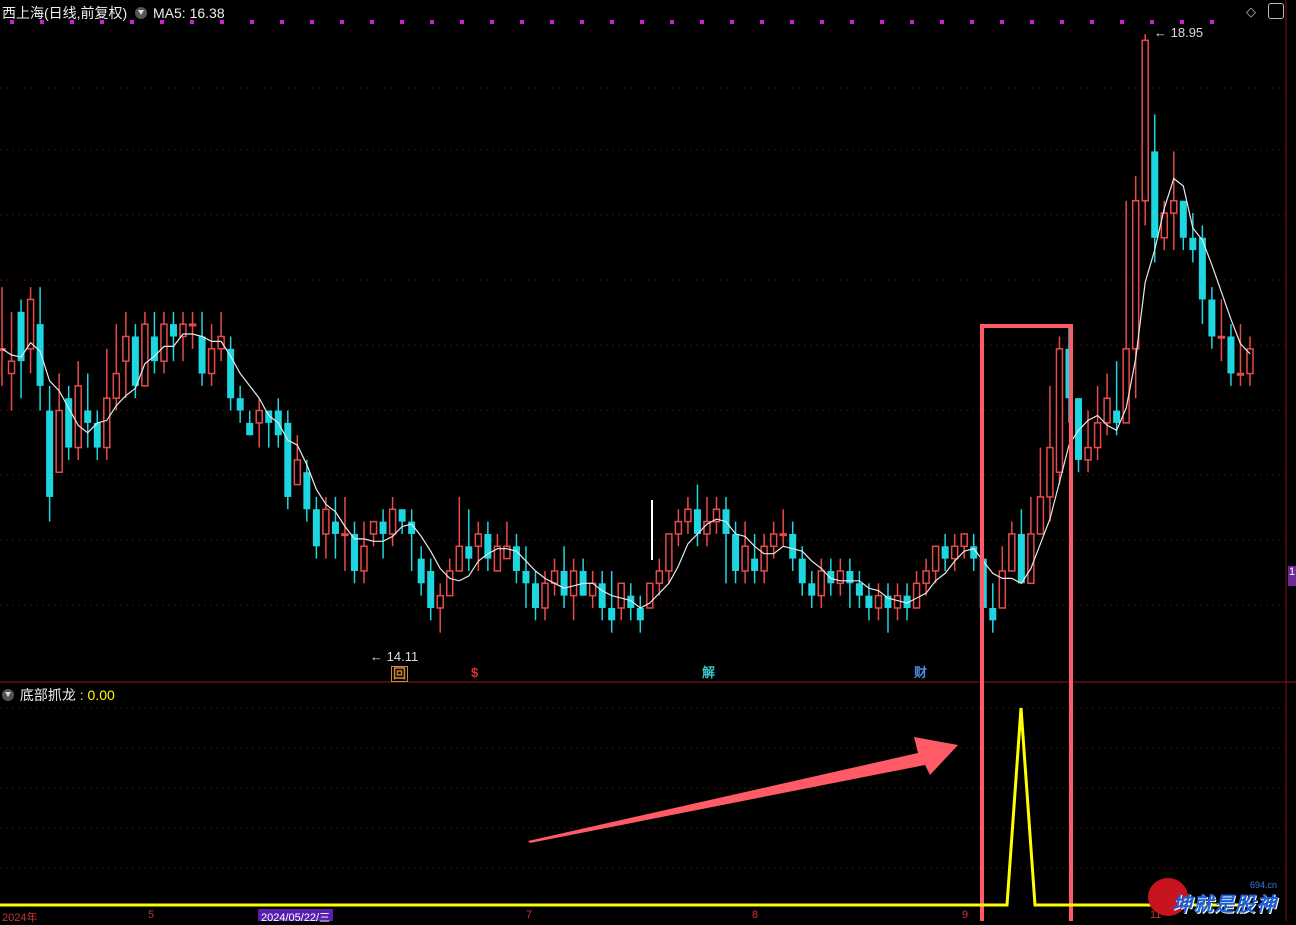 This screenshot has height=925, width=1296. Describe the element at coordinates (20, 918) in the screenshot. I see `xaxis-year: 2024年` at that location.